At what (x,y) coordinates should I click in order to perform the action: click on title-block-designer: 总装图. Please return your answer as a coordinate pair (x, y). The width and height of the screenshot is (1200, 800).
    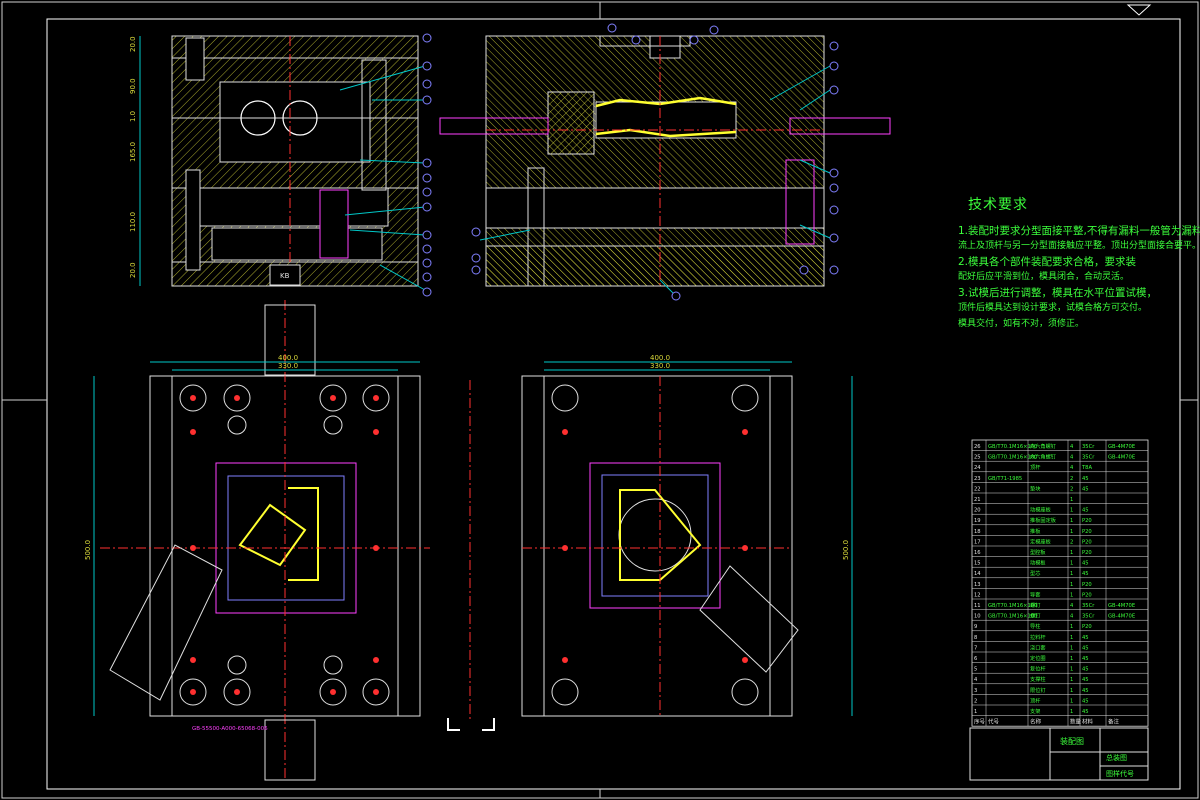
    Looking at the image, I should click on (1116, 757).